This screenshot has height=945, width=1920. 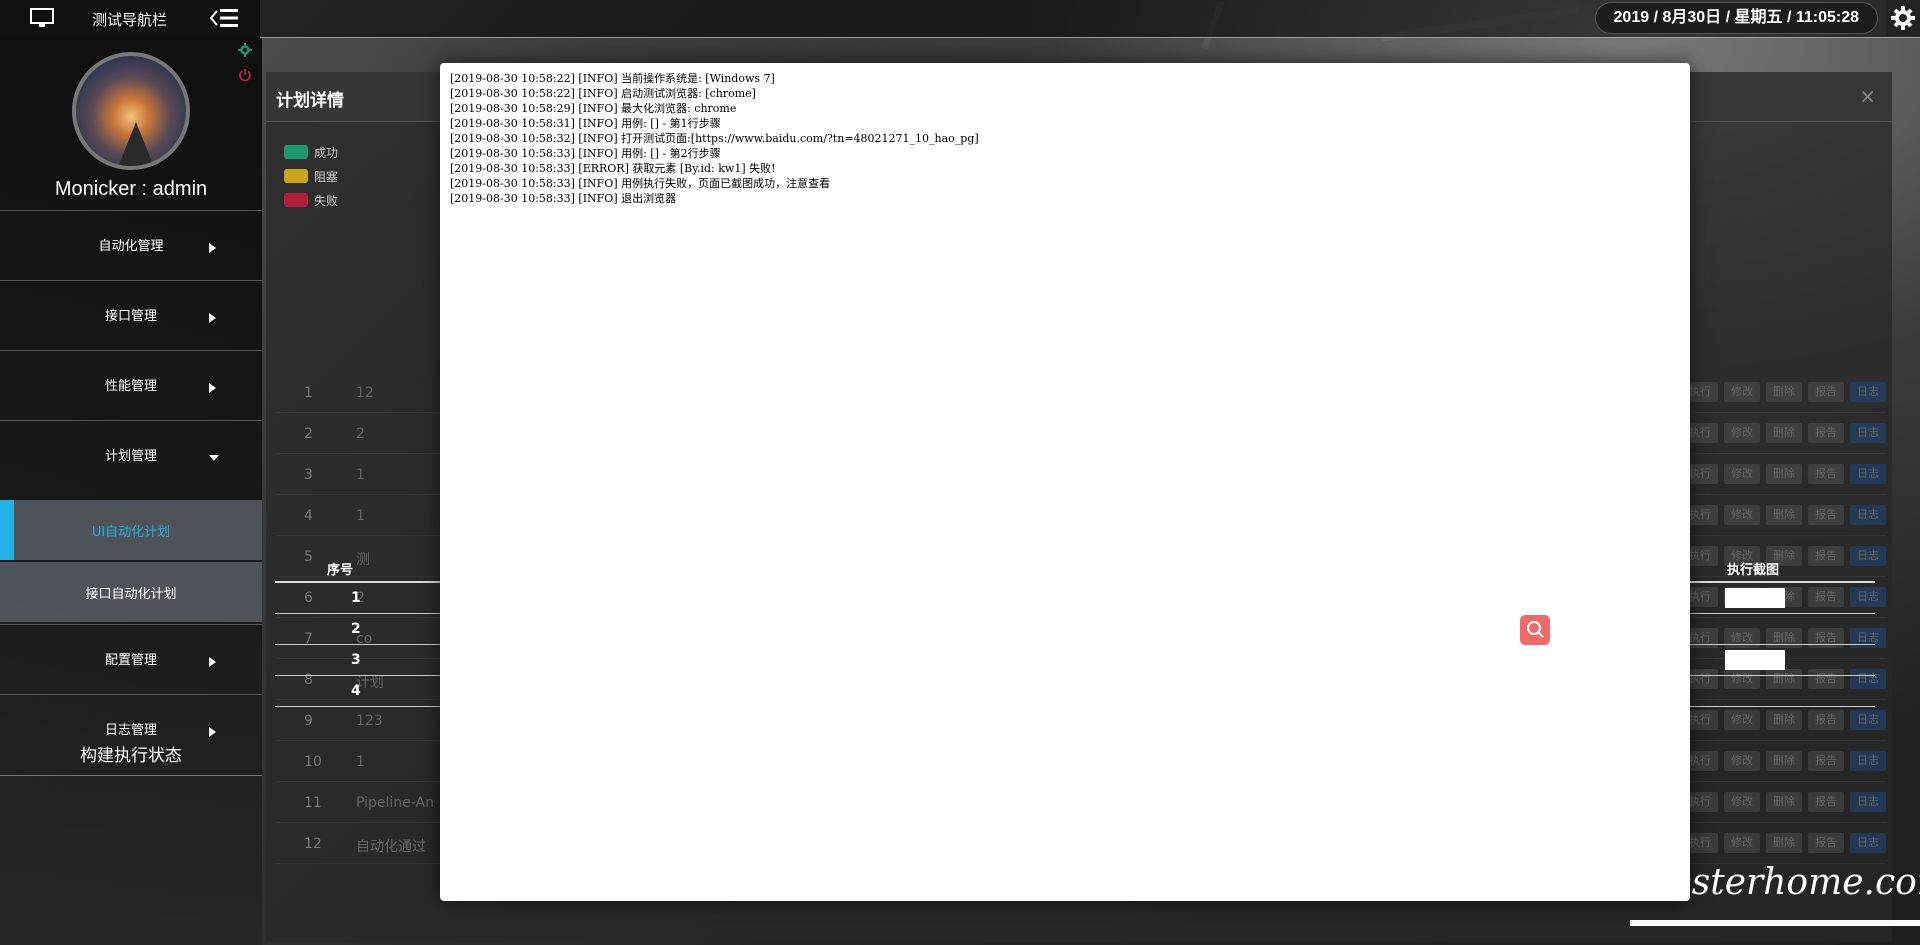 What do you see at coordinates (131, 243) in the screenshot?
I see `menu-automation-management: 自动化管理` at bounding box center [131, 243].